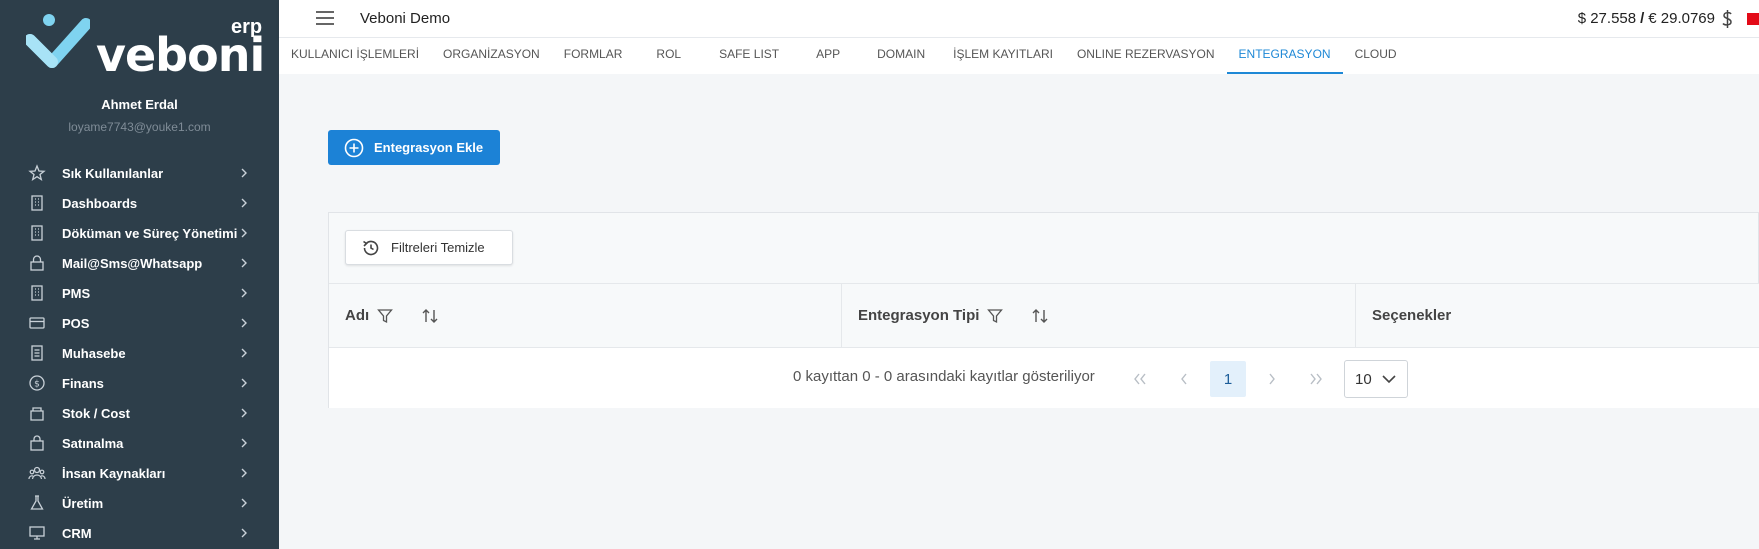  I want to click on plus-circle-icon, so click(354, 147).